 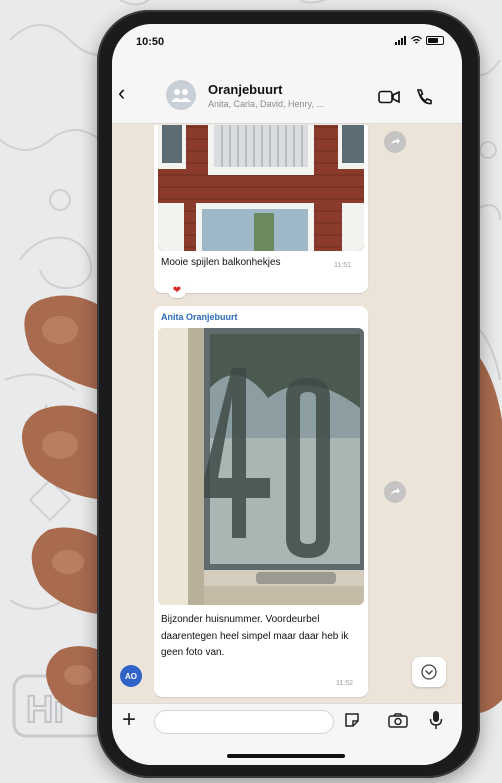 What do you see at coordinates (129, 720) in the screenshot?
I see `plus-icon: +` at bounding box center [129, 720].